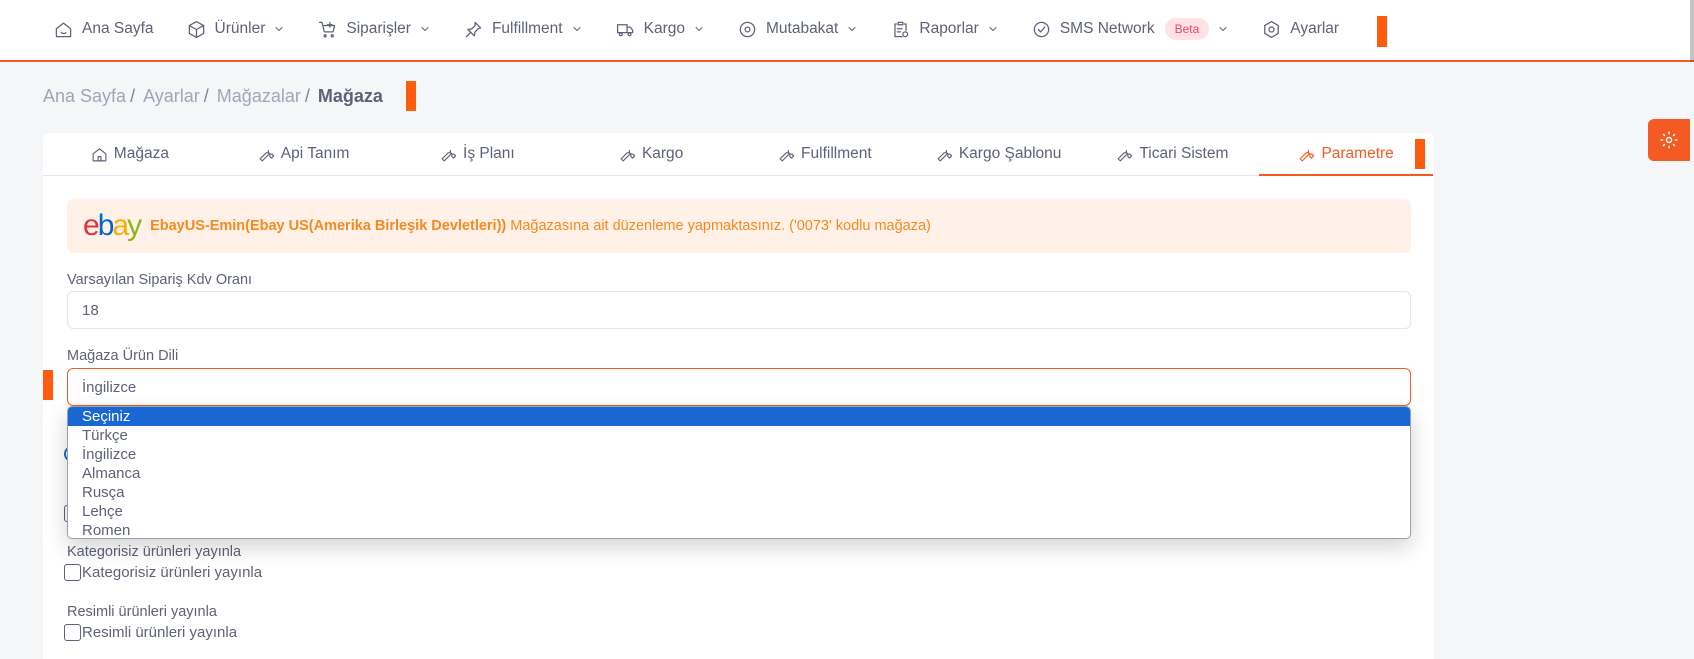  Describe the element at coordinates (154, 552) in the screenshot. I see `uncategorized-label: Kategorisiz ürünleri yayınla` at that location.